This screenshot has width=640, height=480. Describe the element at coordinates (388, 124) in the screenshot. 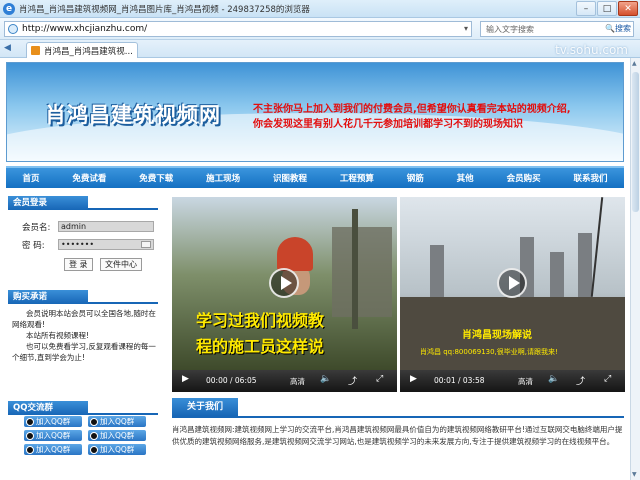

I see `banner-ad-line2: 你会发现这里有别人花几千元参加培训都学习不到的现场知识` at that location.